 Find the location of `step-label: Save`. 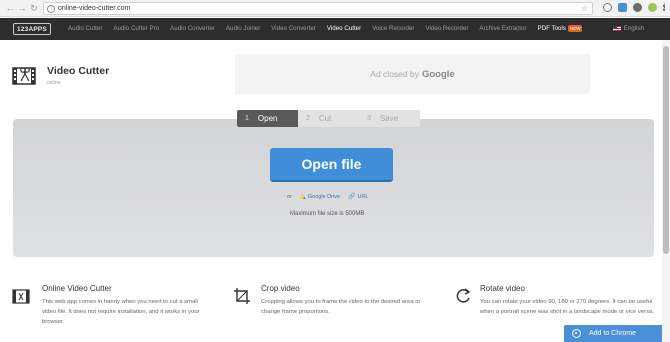

step-label: Save is located at coordinates (389, 118).